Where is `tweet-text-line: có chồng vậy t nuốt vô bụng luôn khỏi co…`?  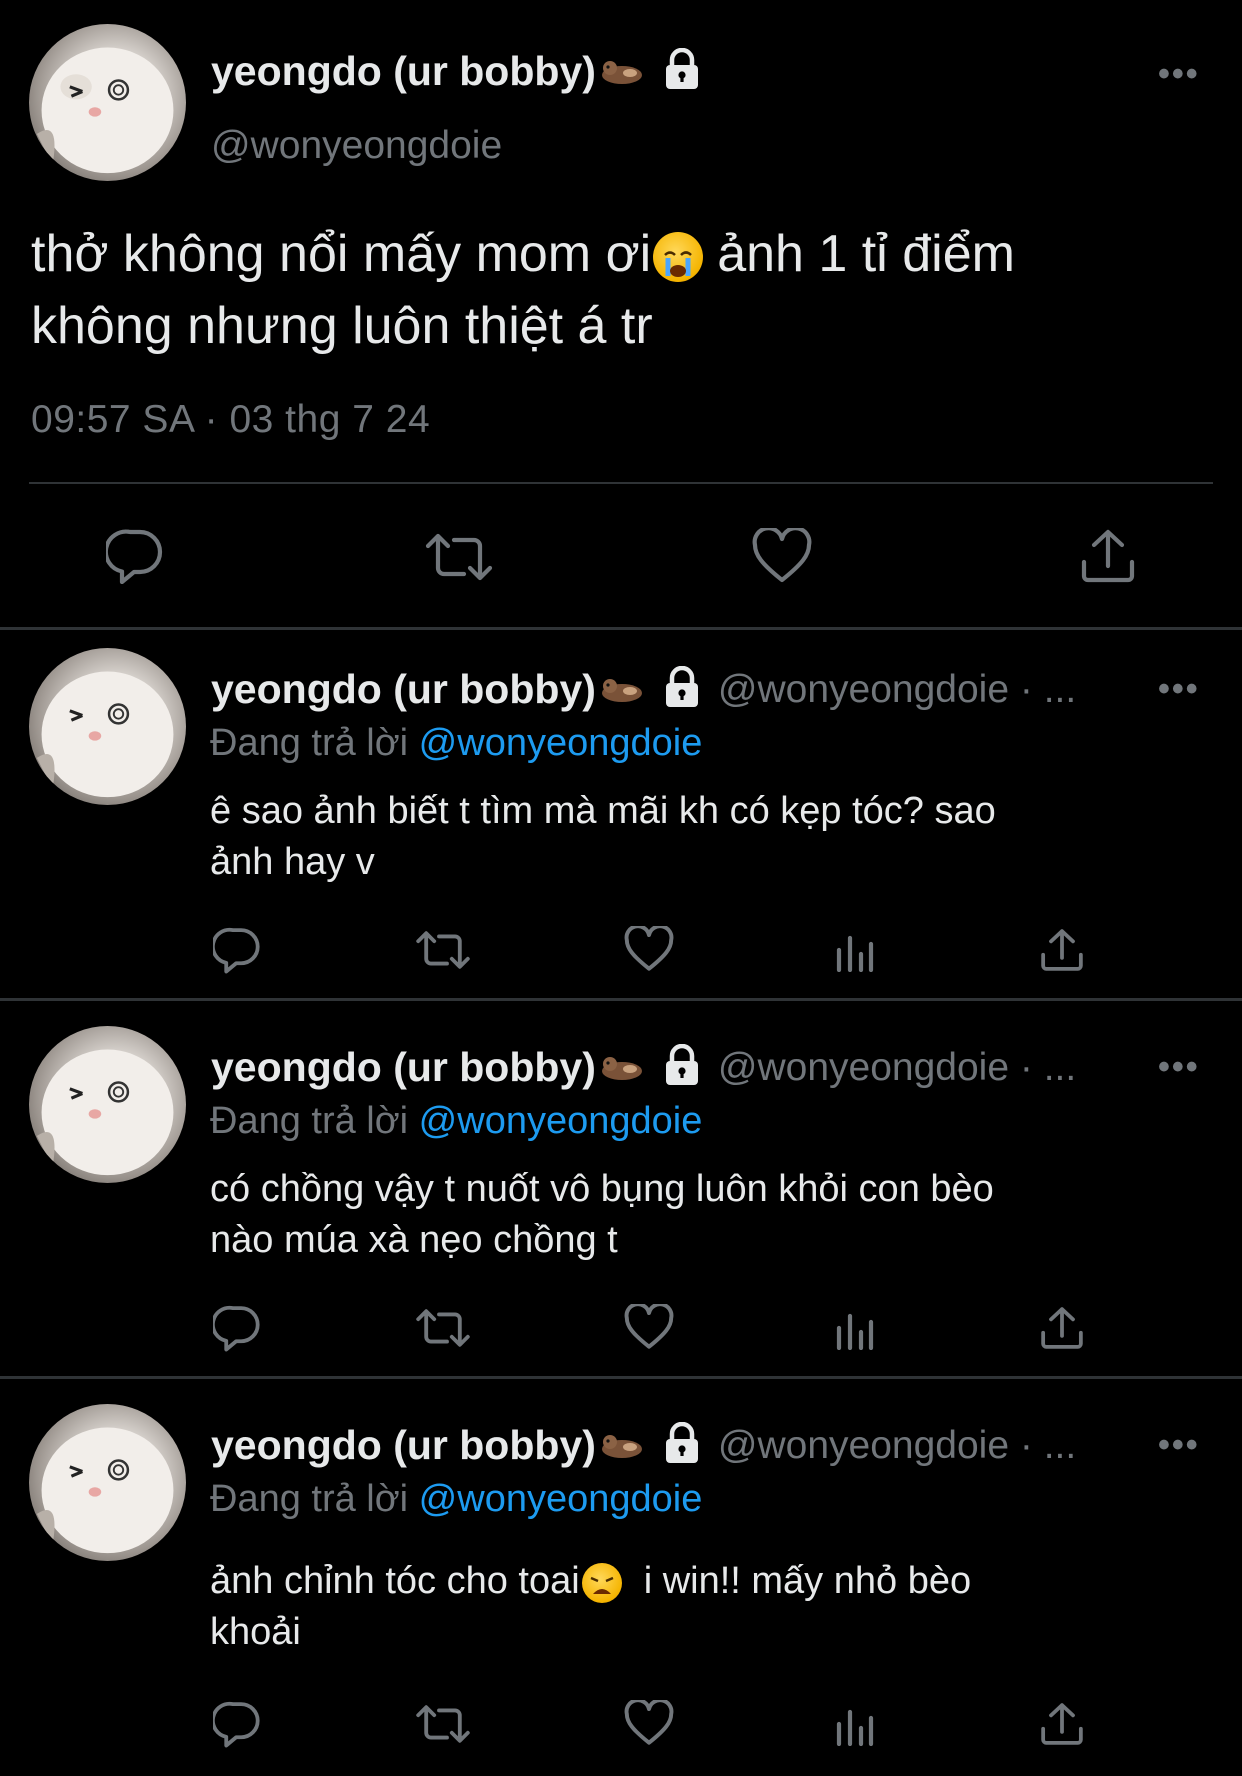 tweet-text-line: có chồng vậy t nuốt vô bụng luôn khỏi co… is located at coordinates (602, 1189).